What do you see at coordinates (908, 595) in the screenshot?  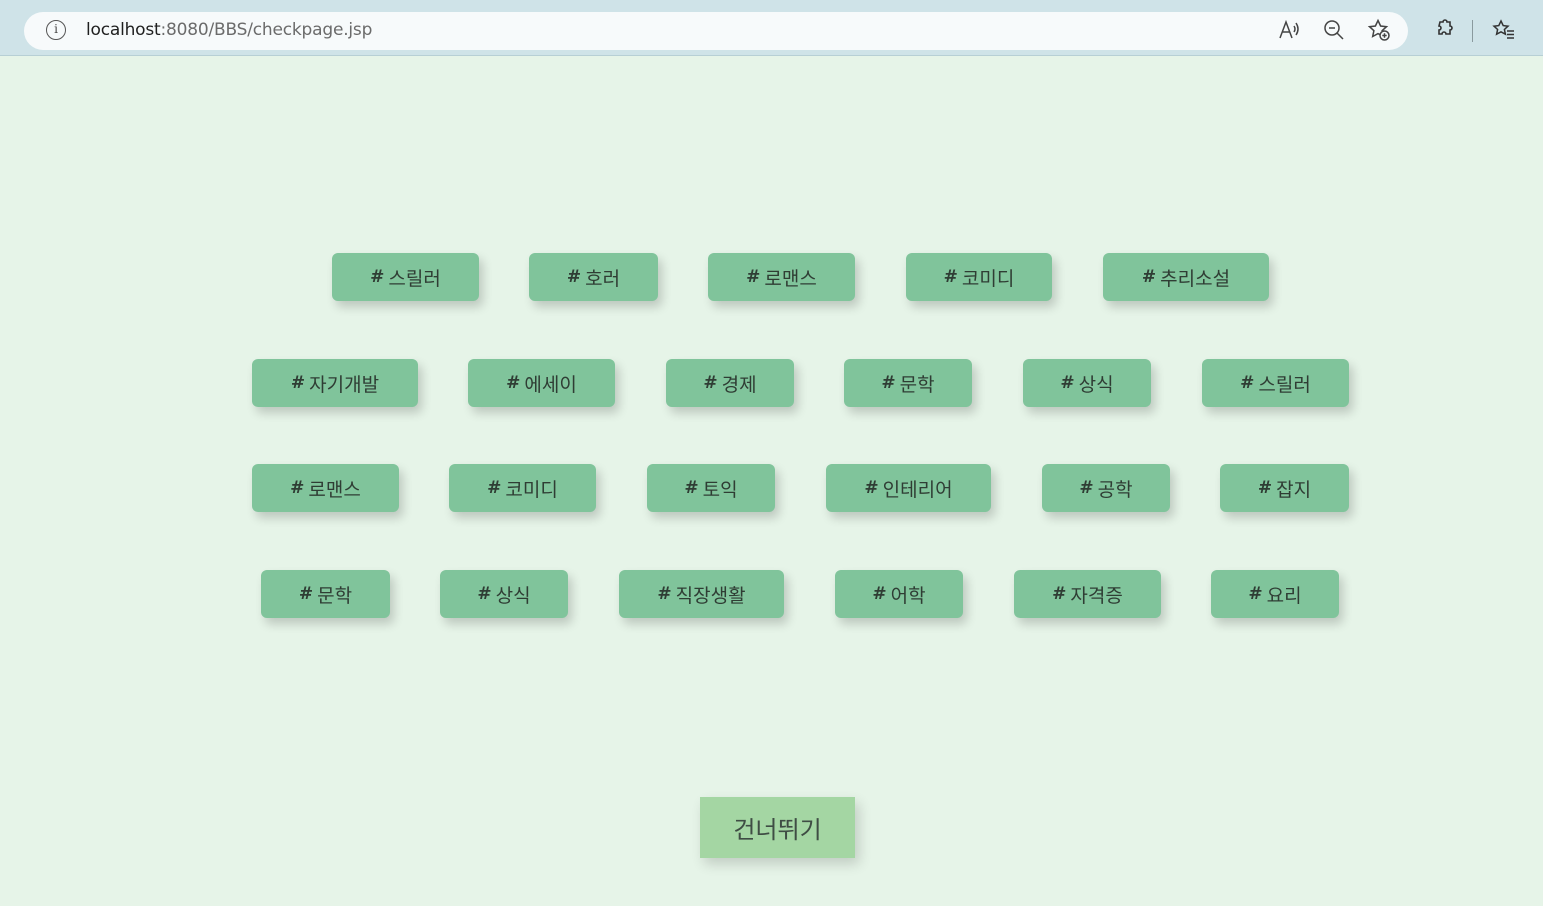 I see `tag-label: 어학` at bounding box center [908, 595].